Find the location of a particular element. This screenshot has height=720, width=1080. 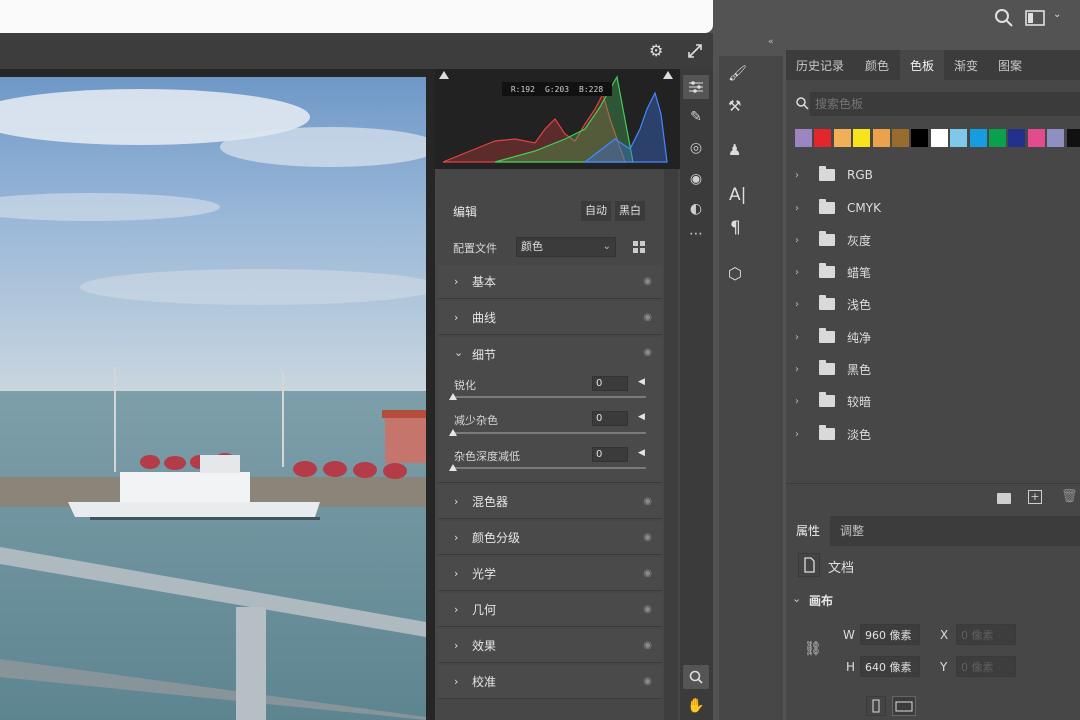

tab-pattern: 图案 is located at coordinates (1010, 65).